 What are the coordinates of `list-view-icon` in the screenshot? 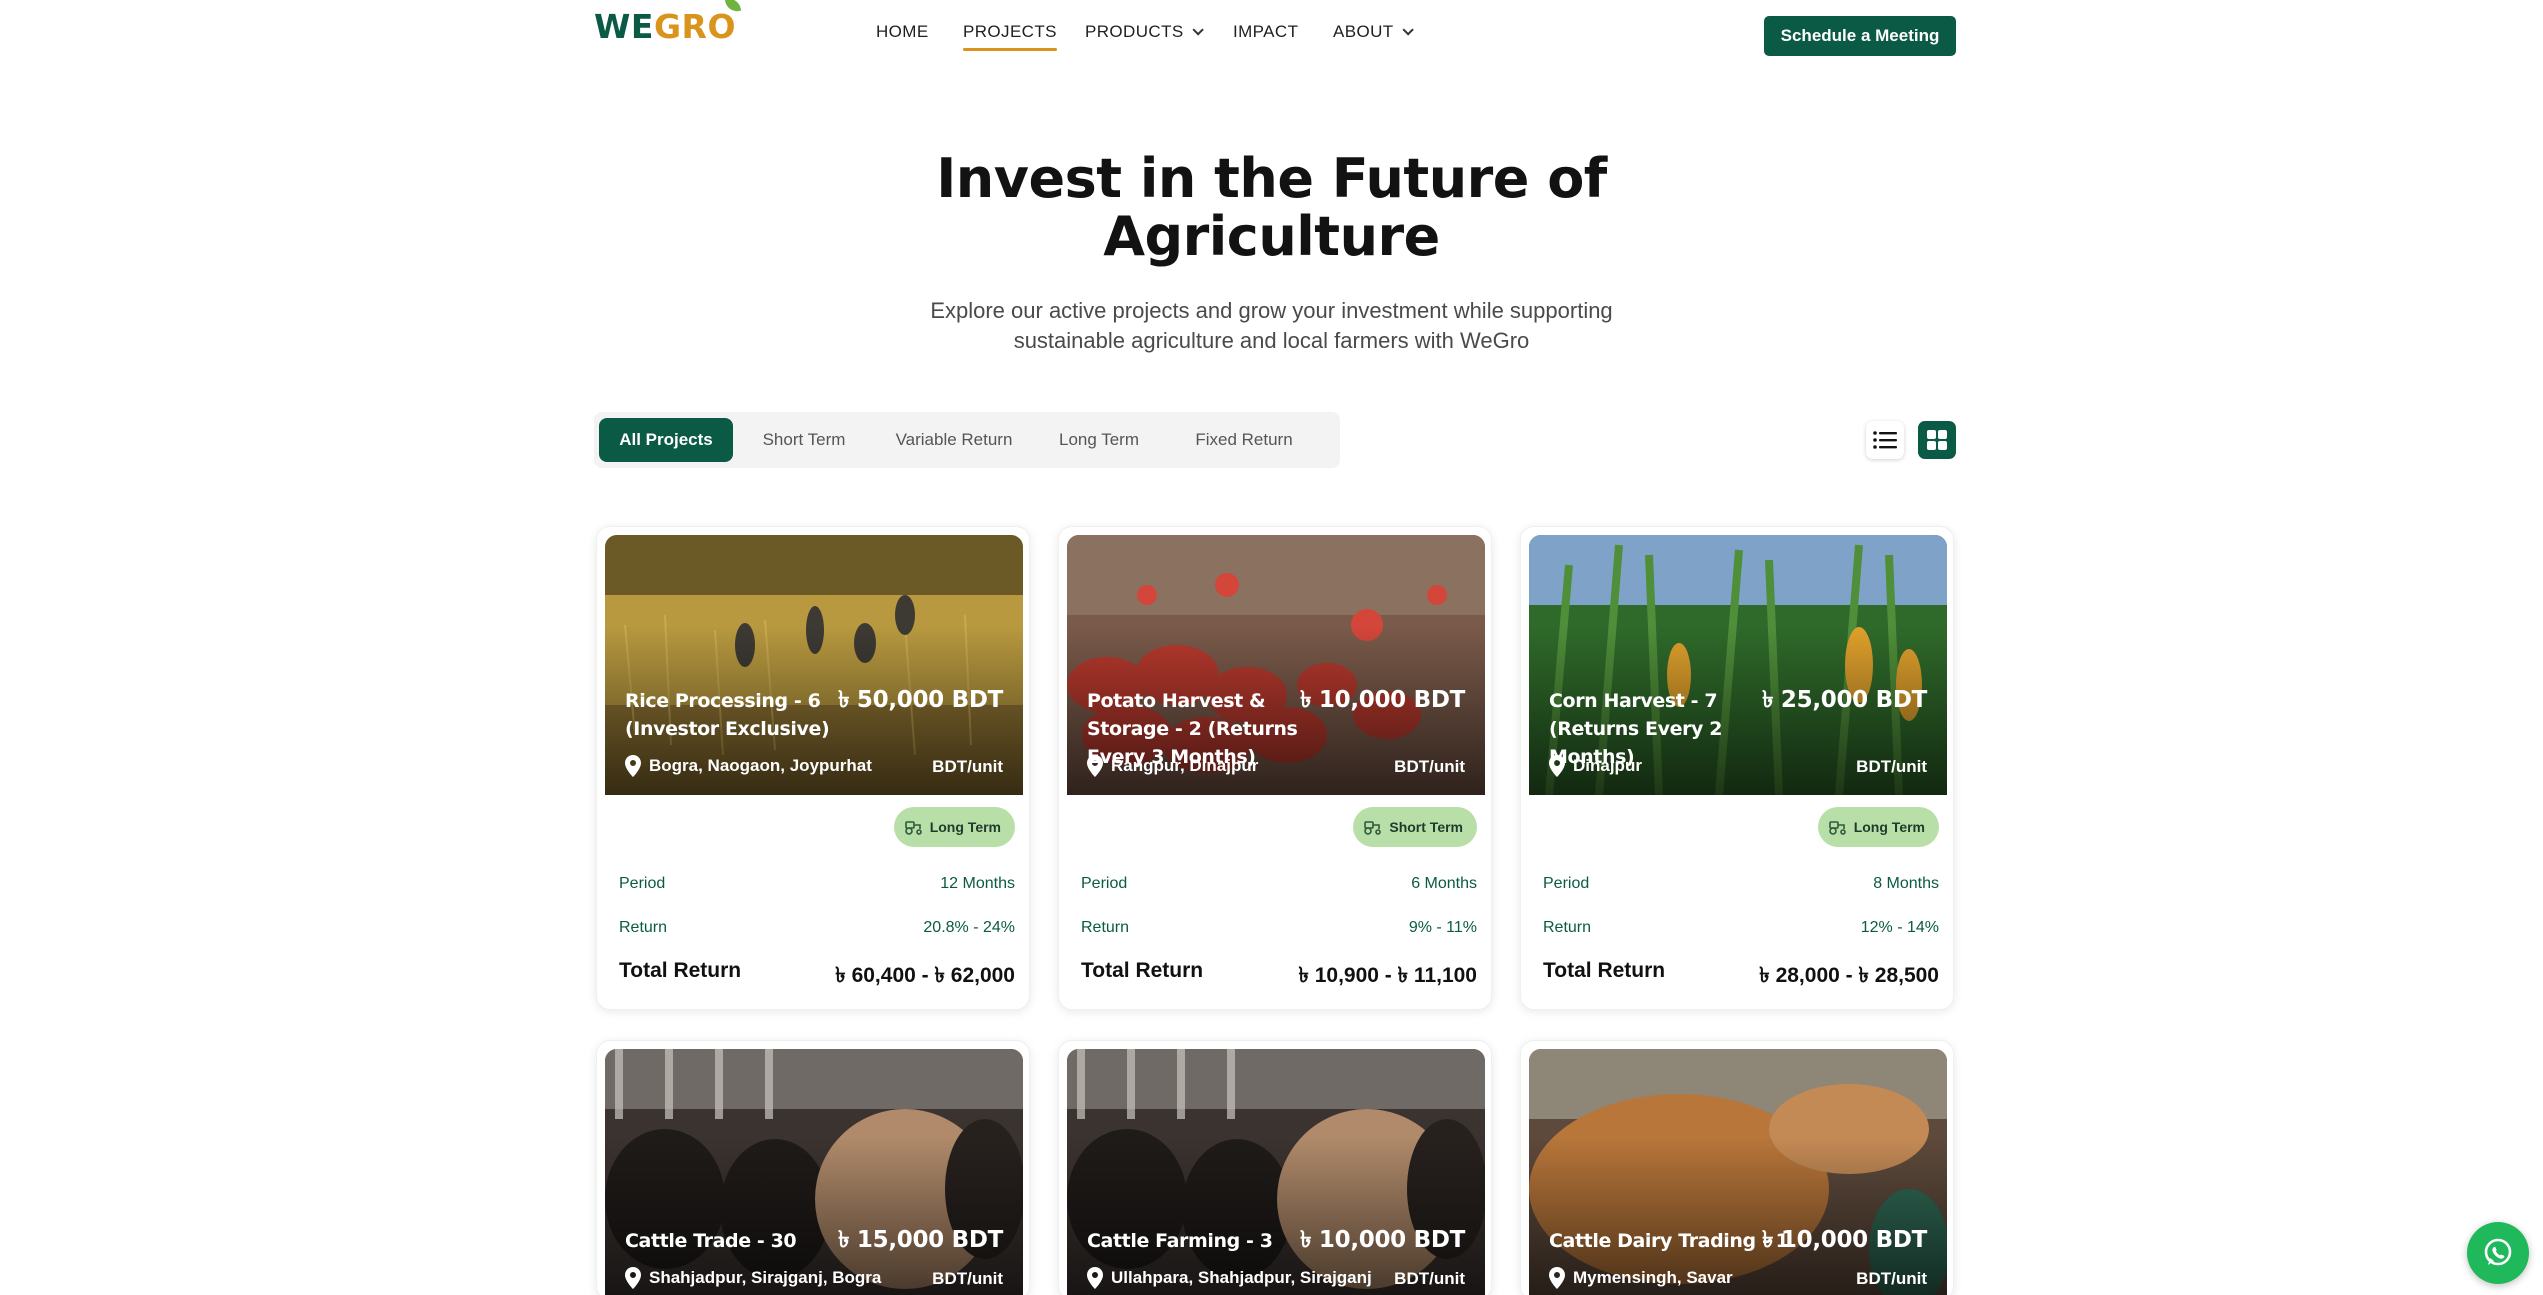 It's located at (1885, 440).